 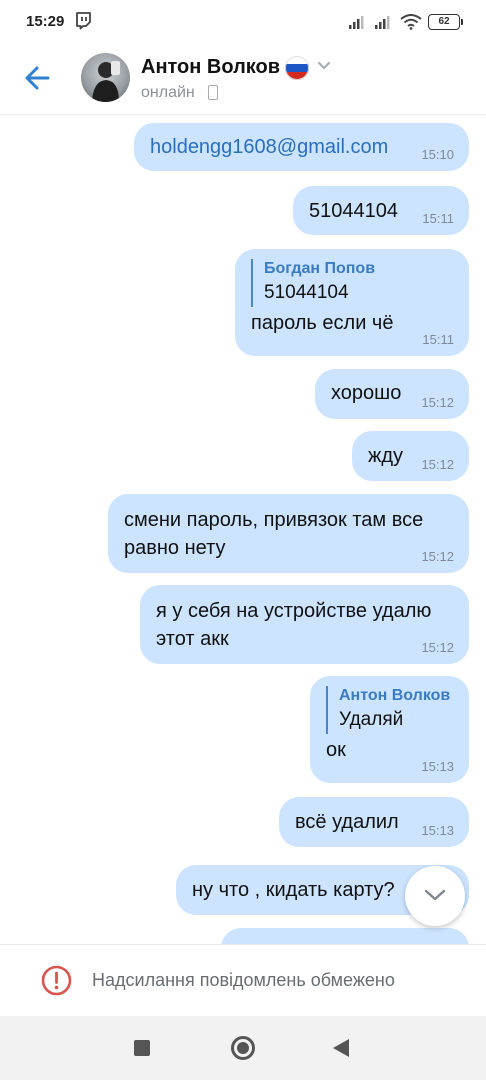 I want to click on avatar, so click(x=105, y=77).